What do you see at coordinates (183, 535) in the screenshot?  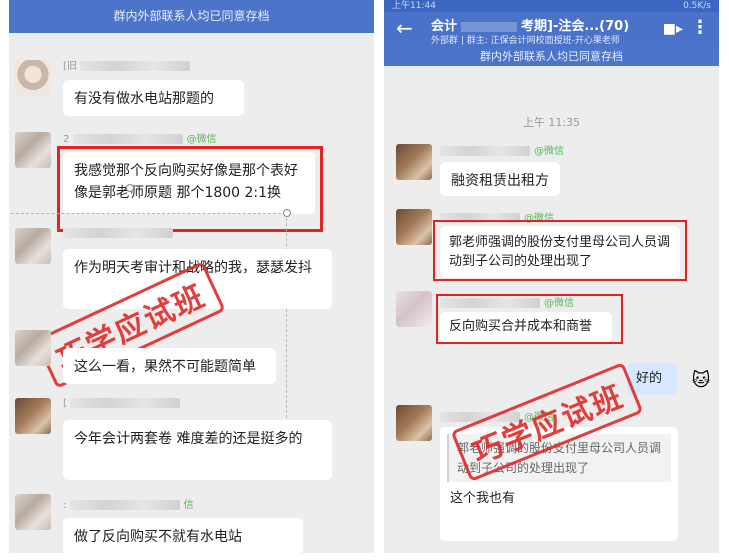 I see `message-bubble: 做了反向购买不就有水电站` at bounding box center [183, 535].